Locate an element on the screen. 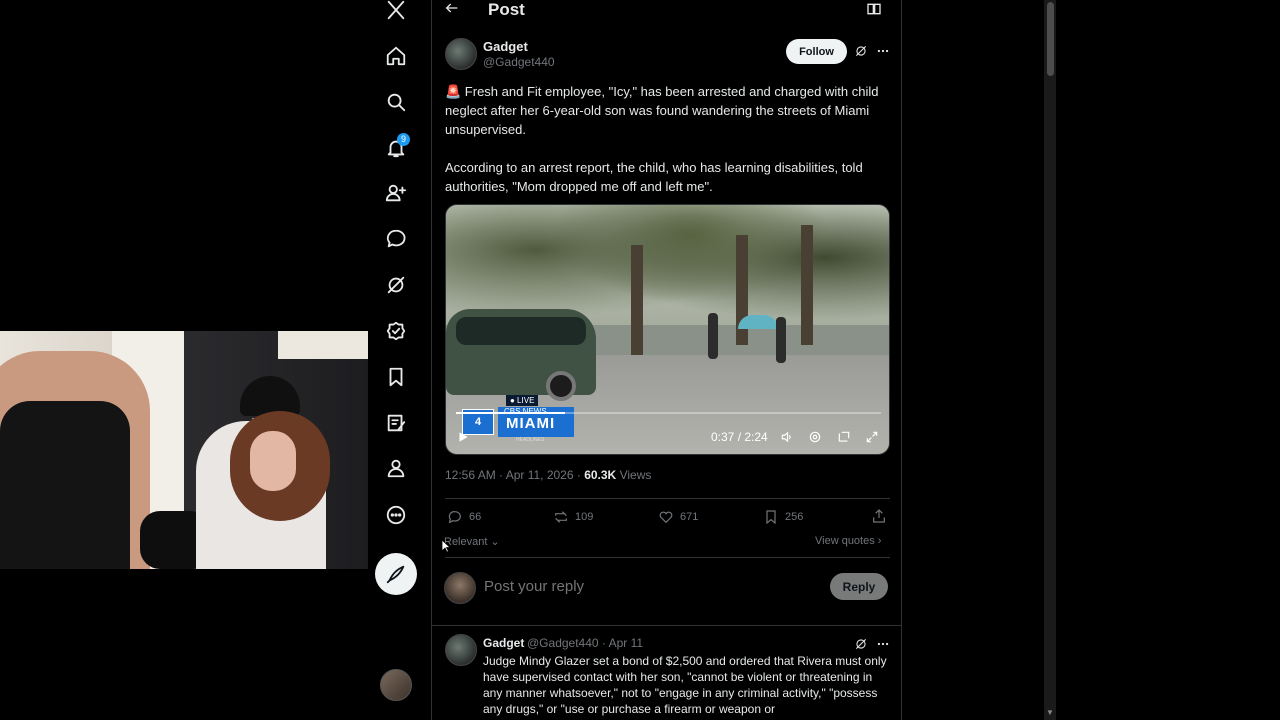 The image size is (1280, 720). reply-author-meta: @Gadget440 · Apr 11 is located at coordinates (585, 643).